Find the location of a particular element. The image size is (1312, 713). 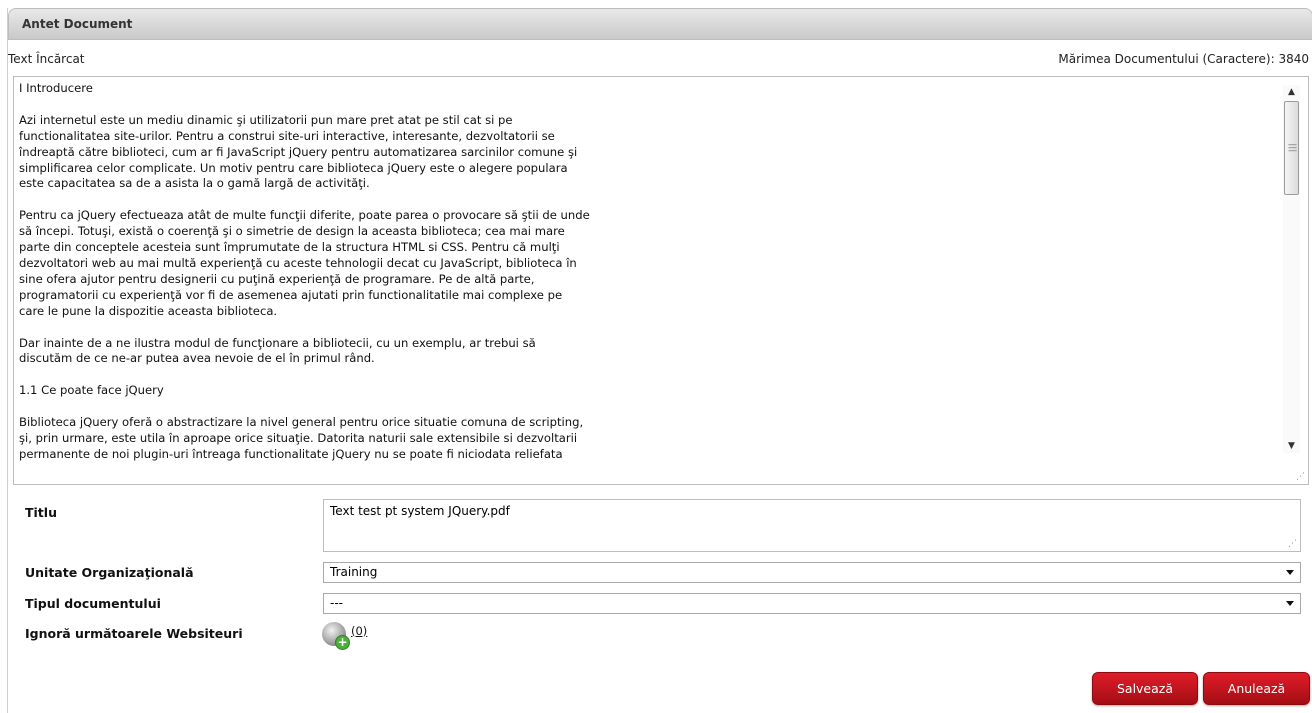

document-size-label: Mărimea Documentului (Caractere): 3840 is located at coordinates (1183, 59).